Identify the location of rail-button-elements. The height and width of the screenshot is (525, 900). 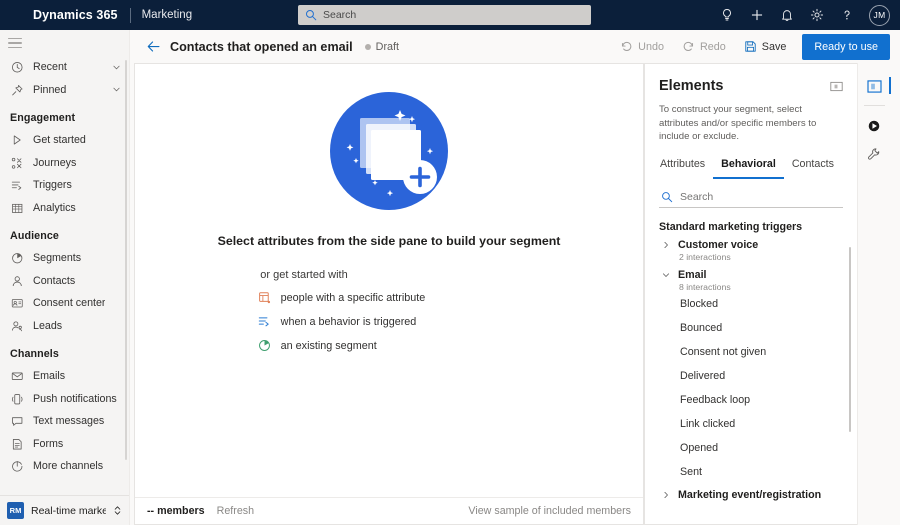
(876, 86).